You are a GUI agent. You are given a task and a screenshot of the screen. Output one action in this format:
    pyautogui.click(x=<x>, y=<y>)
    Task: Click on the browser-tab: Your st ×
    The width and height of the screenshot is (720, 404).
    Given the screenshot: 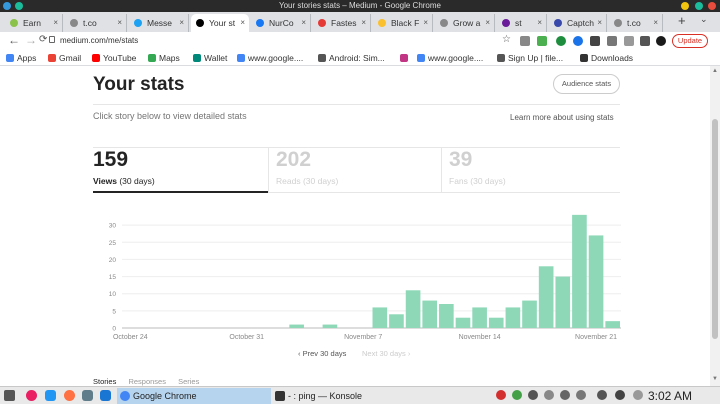 What is the action you would take?
    pyautogui.click(x=220, y=23)
    